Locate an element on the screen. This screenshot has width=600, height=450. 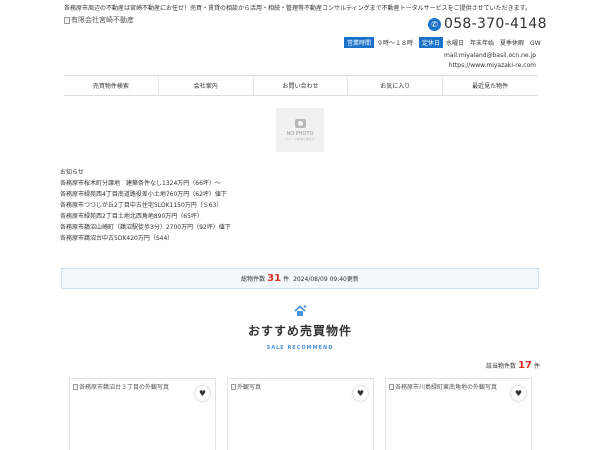
main-nav: 売買物件検索 会社案内 お問い合わせ お気に入り 最近見た物件 is located at coordinates (300, 85).